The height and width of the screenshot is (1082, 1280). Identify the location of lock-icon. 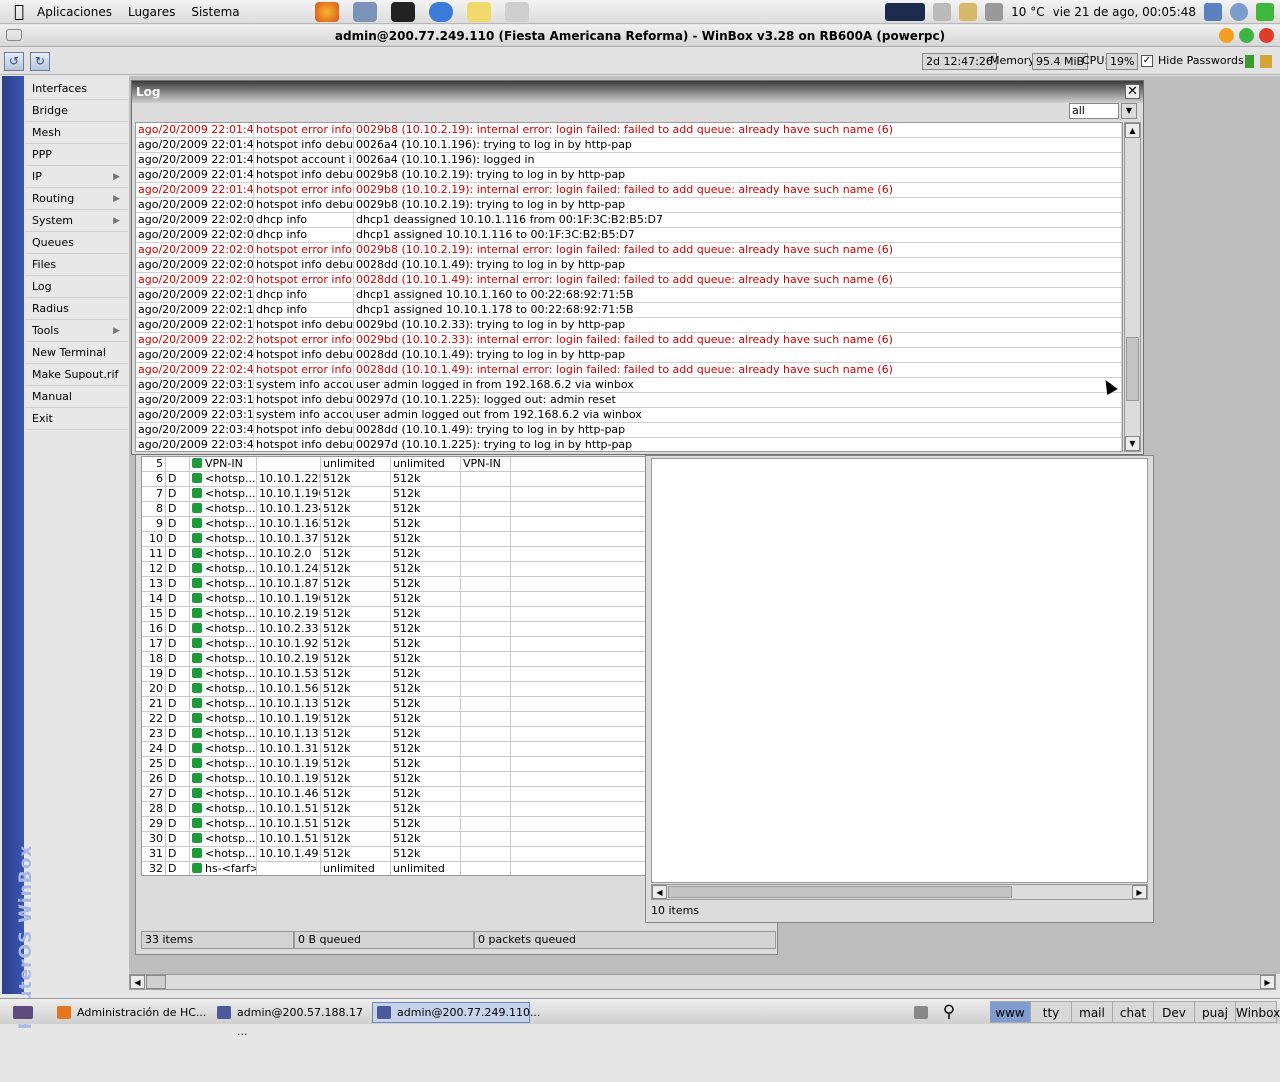
(968, 12).